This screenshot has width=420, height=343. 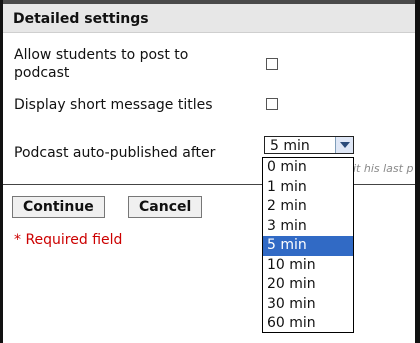 What do you see at coordinates (308, 285) in the screenshot?
I see `option-20-min: 20 min` at bounding box center [308, 285].